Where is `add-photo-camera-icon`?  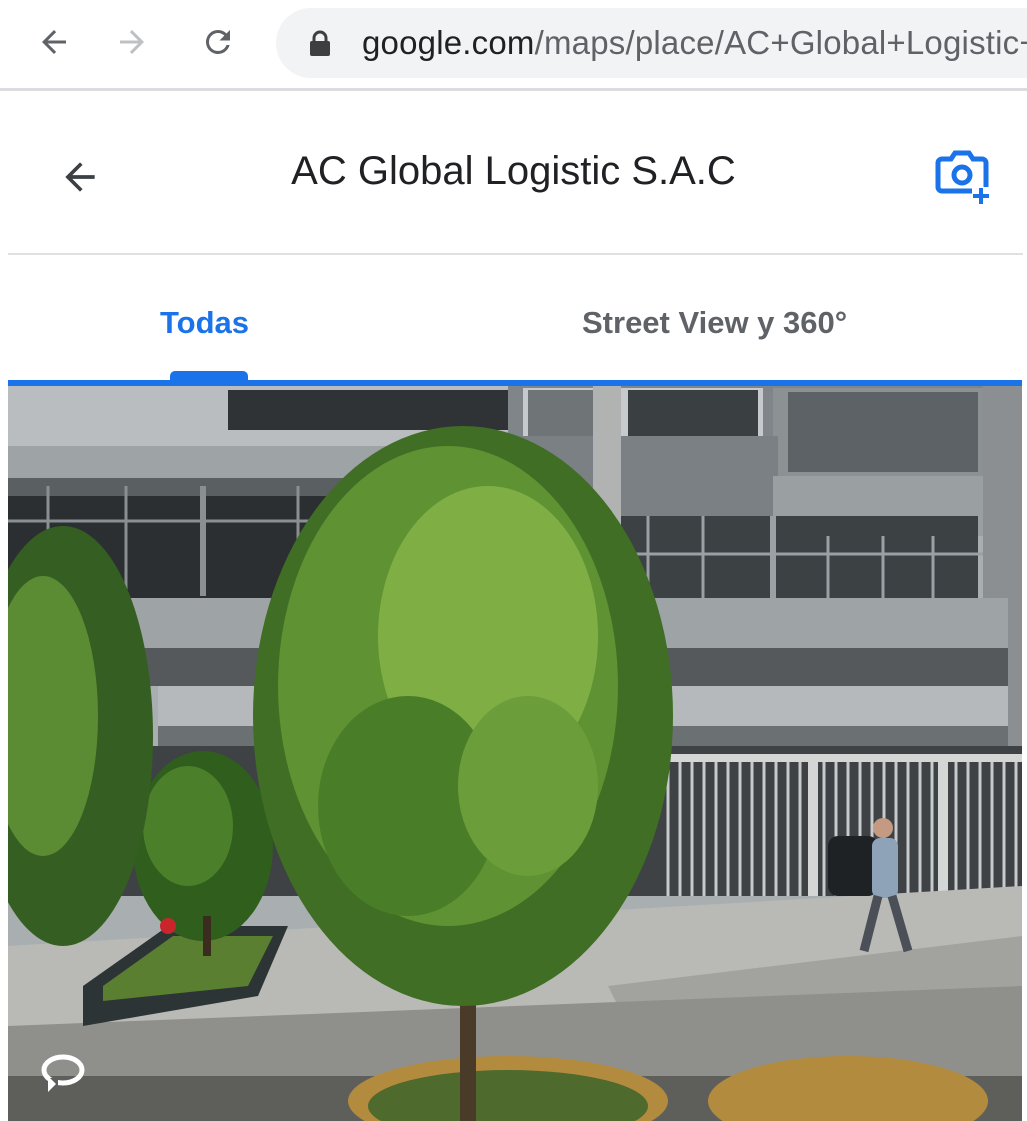
add-photo-camera-icon is located at coordinates (962, 177).